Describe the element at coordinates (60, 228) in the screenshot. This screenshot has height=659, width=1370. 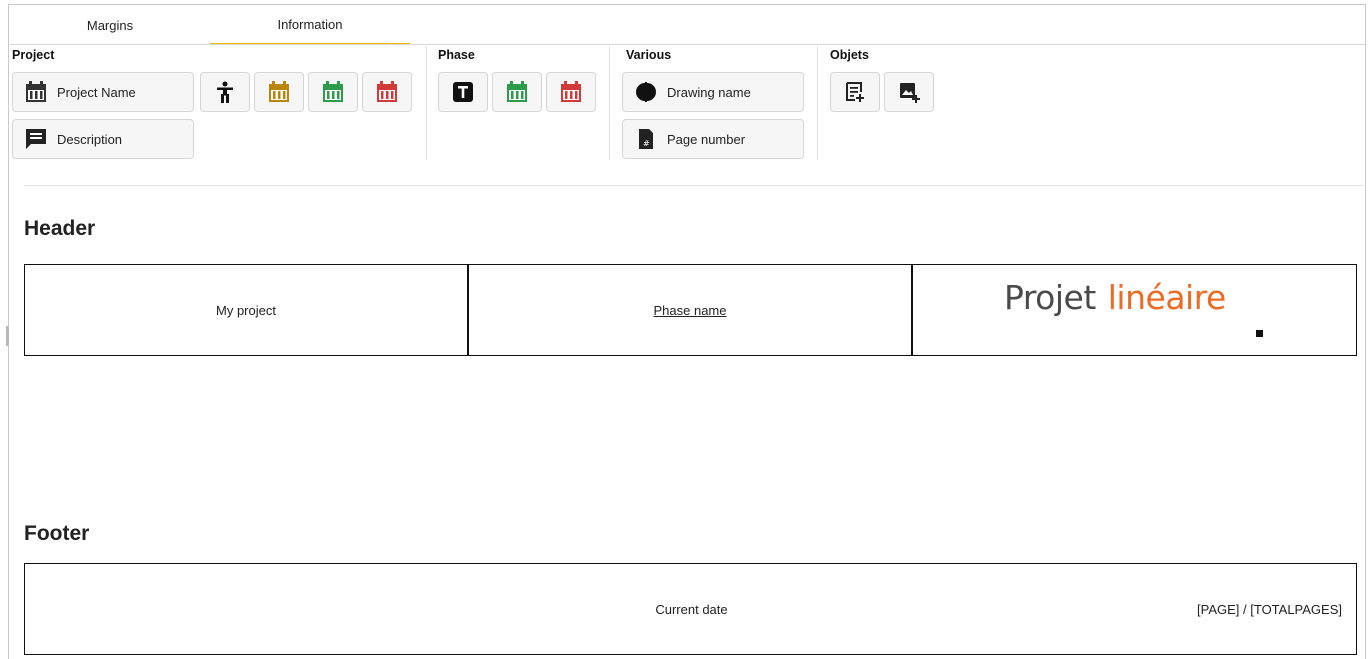
I see `header-section-title: Header` at that location.